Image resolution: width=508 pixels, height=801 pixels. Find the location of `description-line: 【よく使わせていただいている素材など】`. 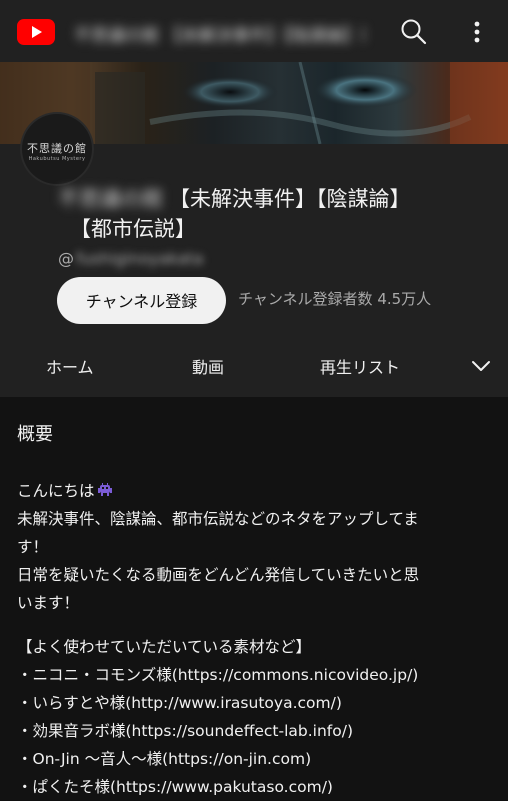

description-line: 【よく使わせていただいている素材など】 is located at coordinates (164, 647).